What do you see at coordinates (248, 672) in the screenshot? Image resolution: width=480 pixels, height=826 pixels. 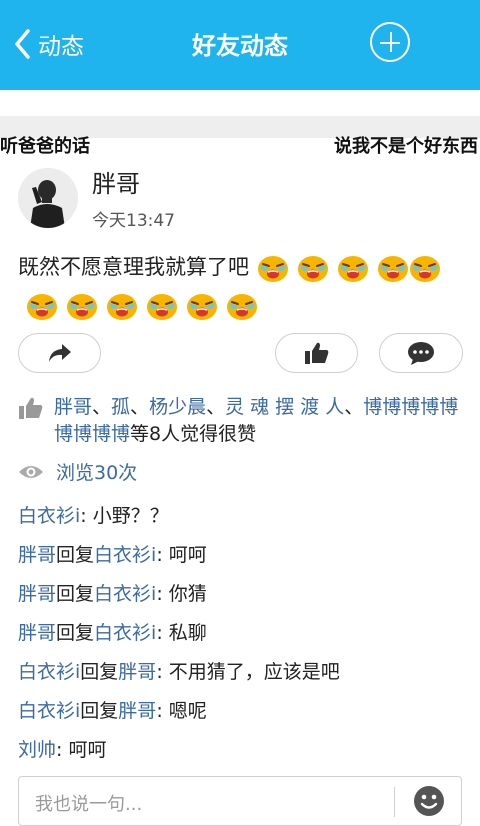 I see `comment-text: : 不用猜了，应该是吧` at bounding box center [248, 672].